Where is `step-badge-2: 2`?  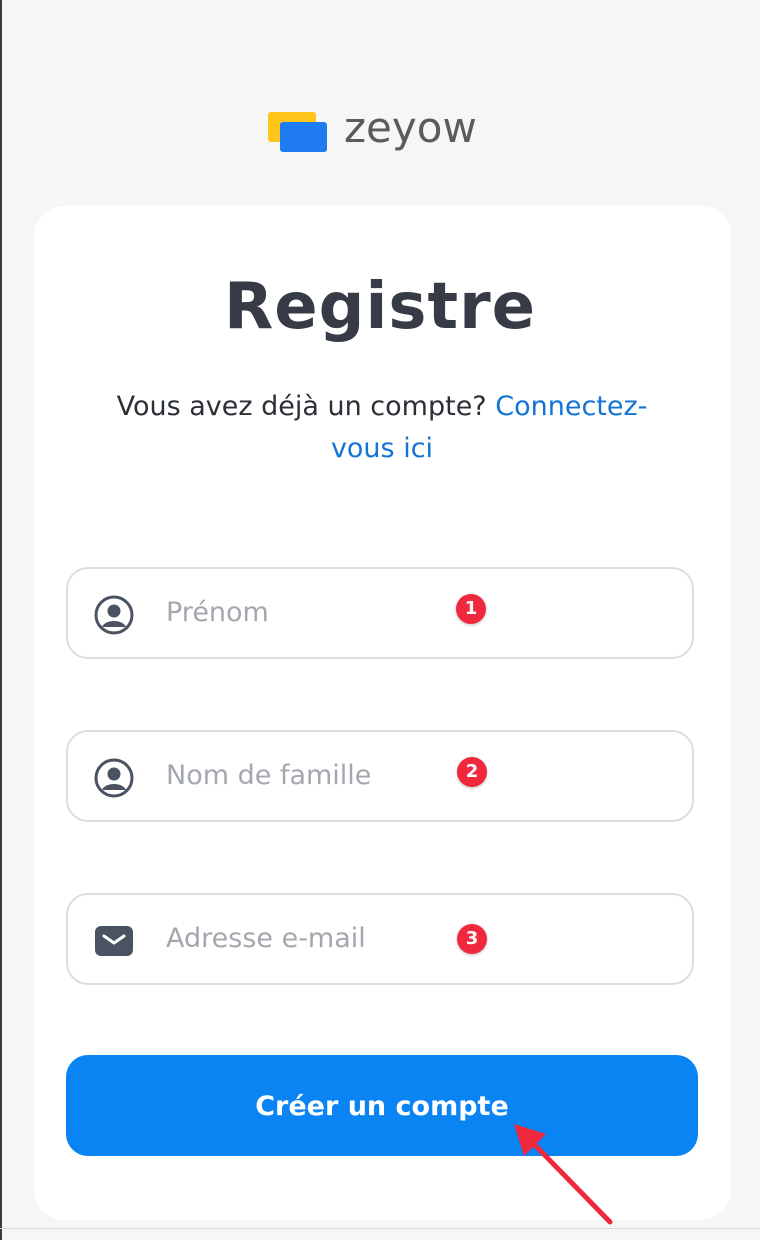
step-badge-2: 2 is located at coordinates (472, 772).